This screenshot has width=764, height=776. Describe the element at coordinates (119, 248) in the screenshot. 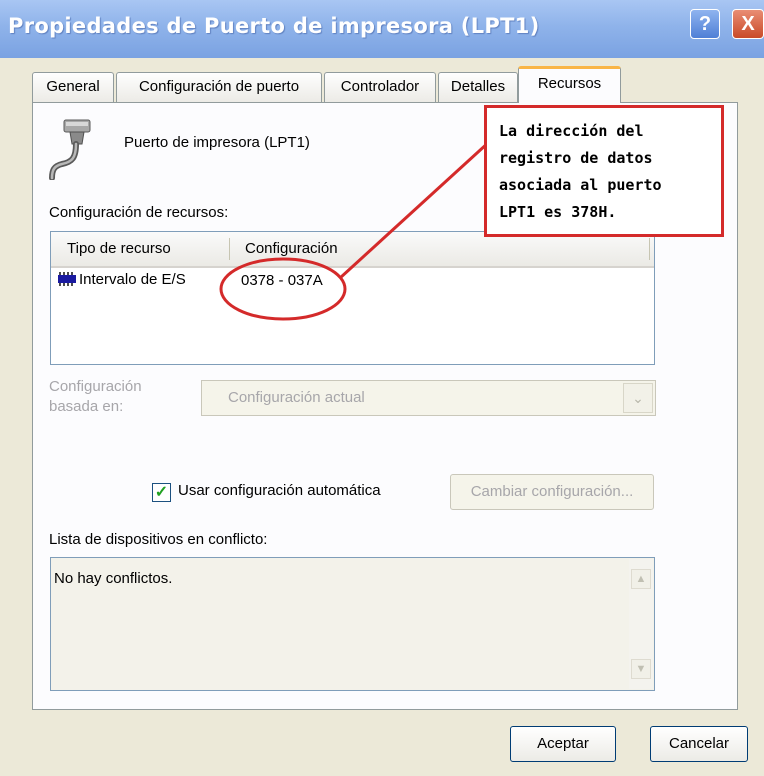

I see `column-resource-type: Tipo de recurso` at that location.